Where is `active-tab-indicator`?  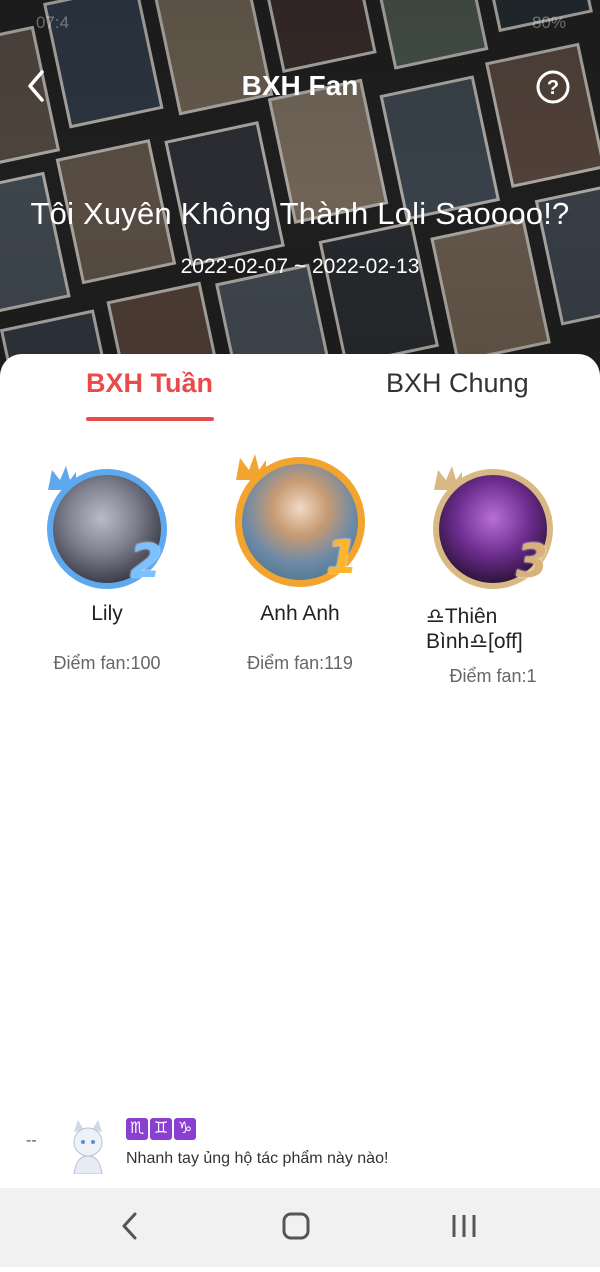 active-tab-indicator is located at coordinates (150, 419).